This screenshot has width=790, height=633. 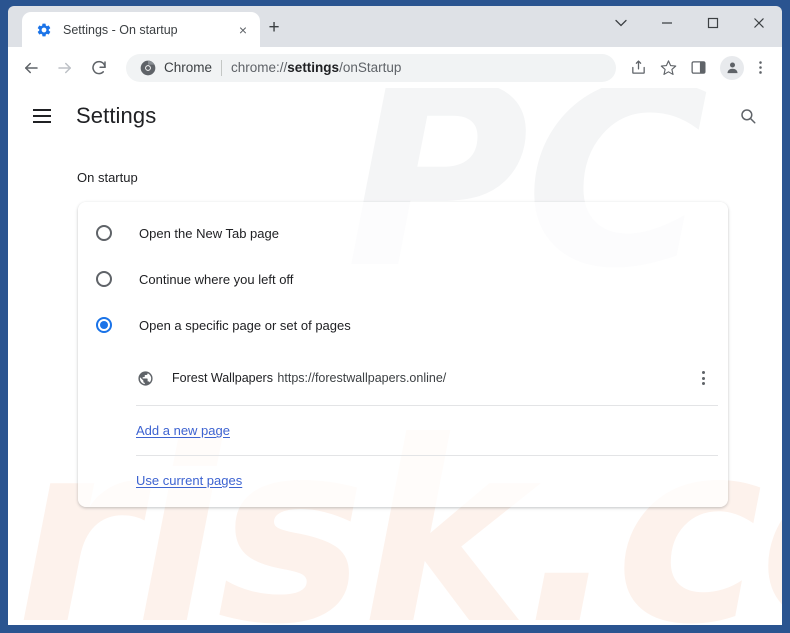 What do you see at coordinates (759, 22) in the screenshot?
I see `close-button` at bounding box center [759, 22].